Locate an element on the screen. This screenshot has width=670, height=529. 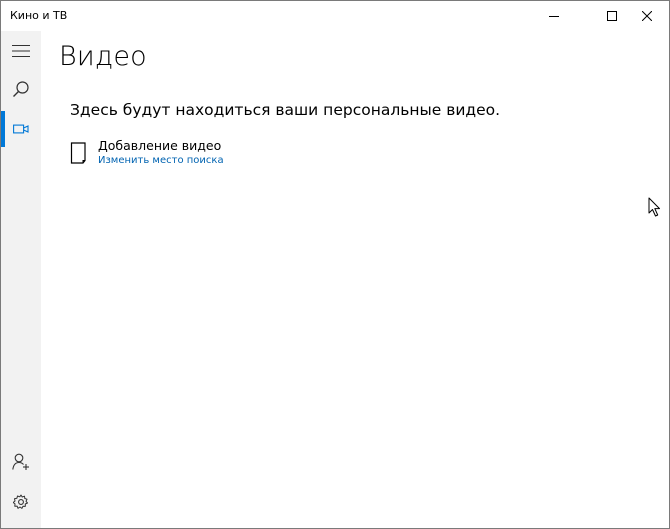
sidebar-item-search is located at coordinates (21, 89).